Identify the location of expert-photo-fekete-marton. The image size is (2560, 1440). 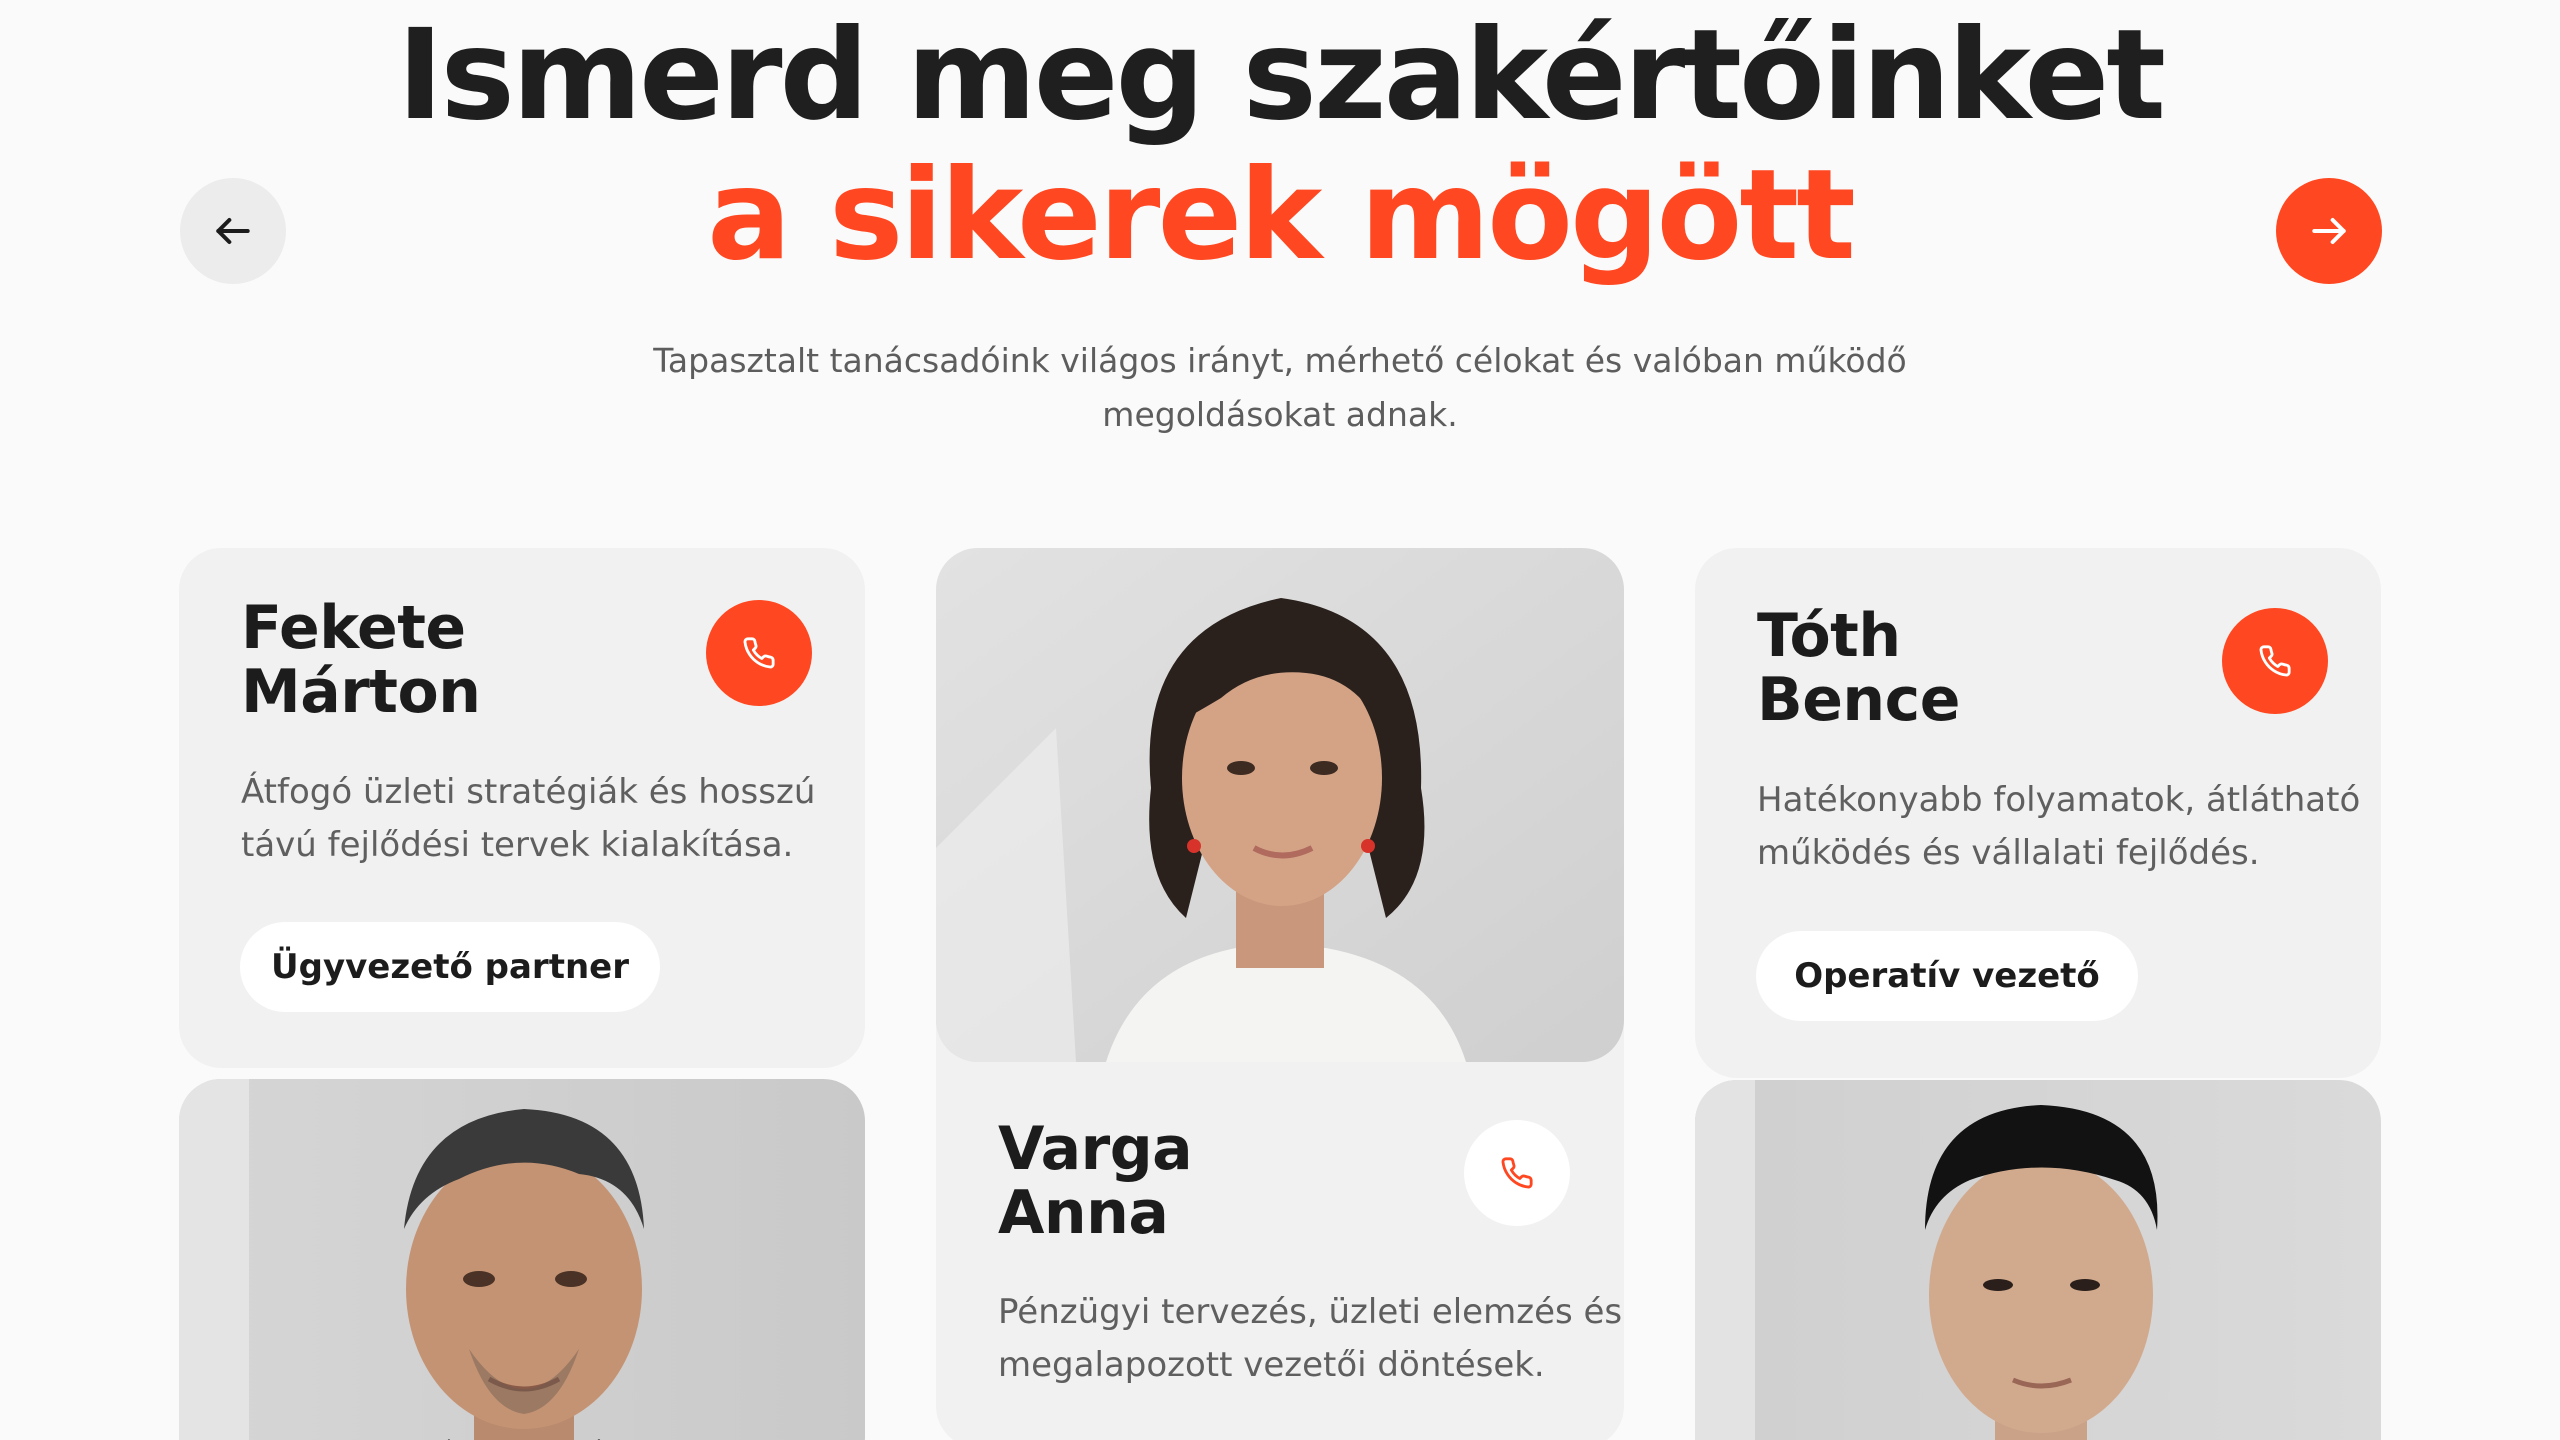
(522, 1259).